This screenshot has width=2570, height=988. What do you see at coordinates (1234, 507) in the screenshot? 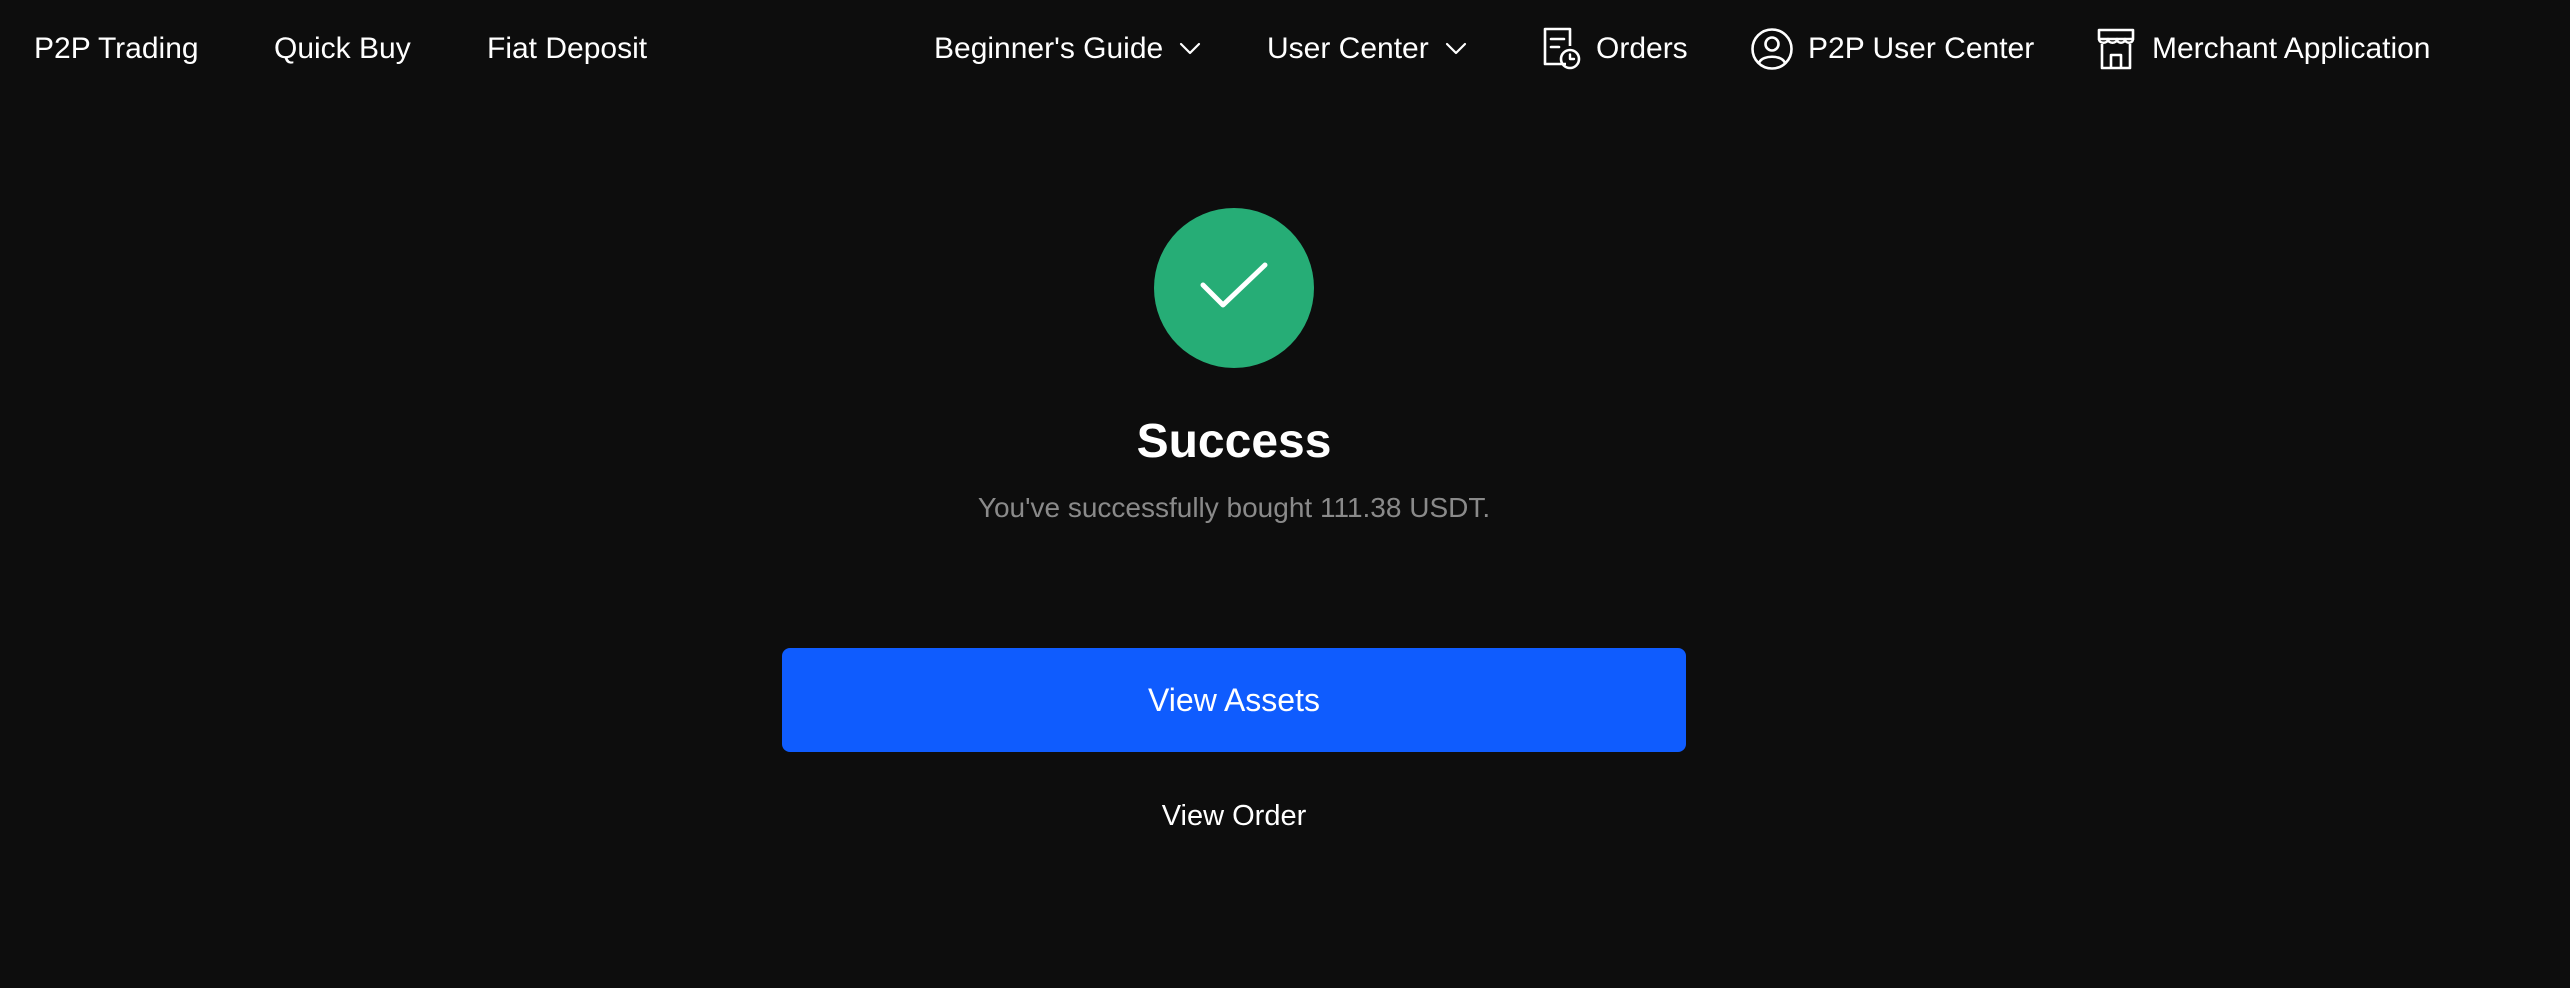
I see `success-message: You've successfully bought 111.38 USDT.` at bounding box center [1234, 507].